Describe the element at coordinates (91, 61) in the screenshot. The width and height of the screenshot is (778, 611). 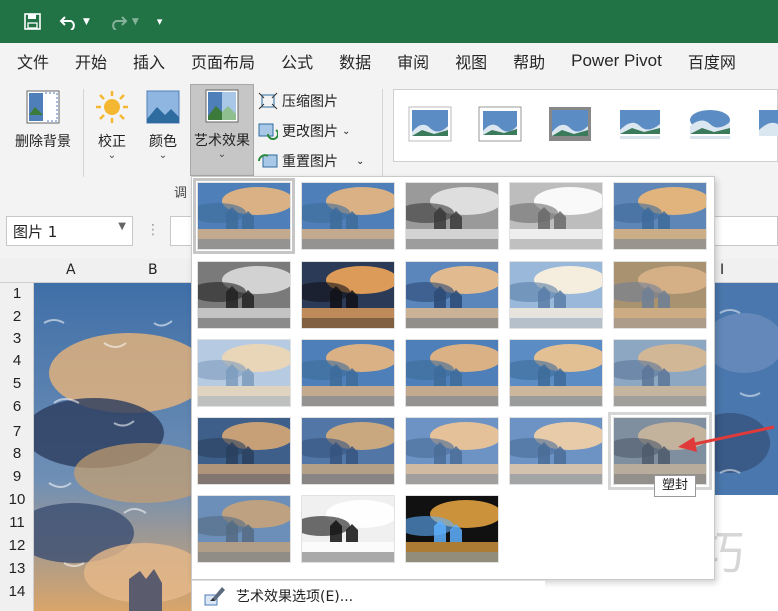
I see `tab-home: 开始` at that location.